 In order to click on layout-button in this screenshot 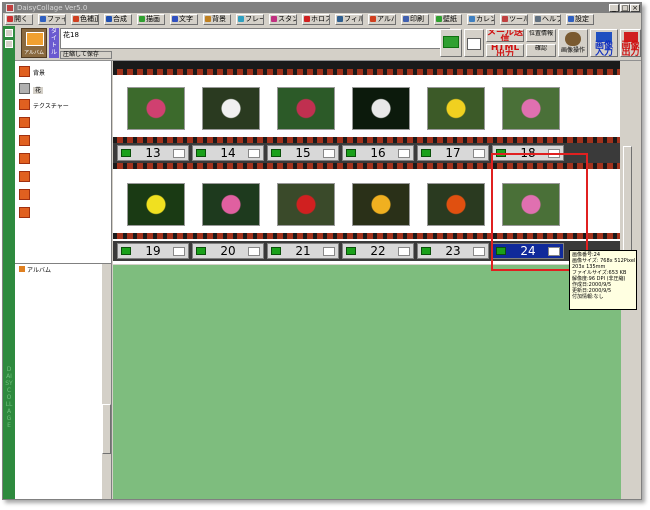, I will do `click(451, 43)`.